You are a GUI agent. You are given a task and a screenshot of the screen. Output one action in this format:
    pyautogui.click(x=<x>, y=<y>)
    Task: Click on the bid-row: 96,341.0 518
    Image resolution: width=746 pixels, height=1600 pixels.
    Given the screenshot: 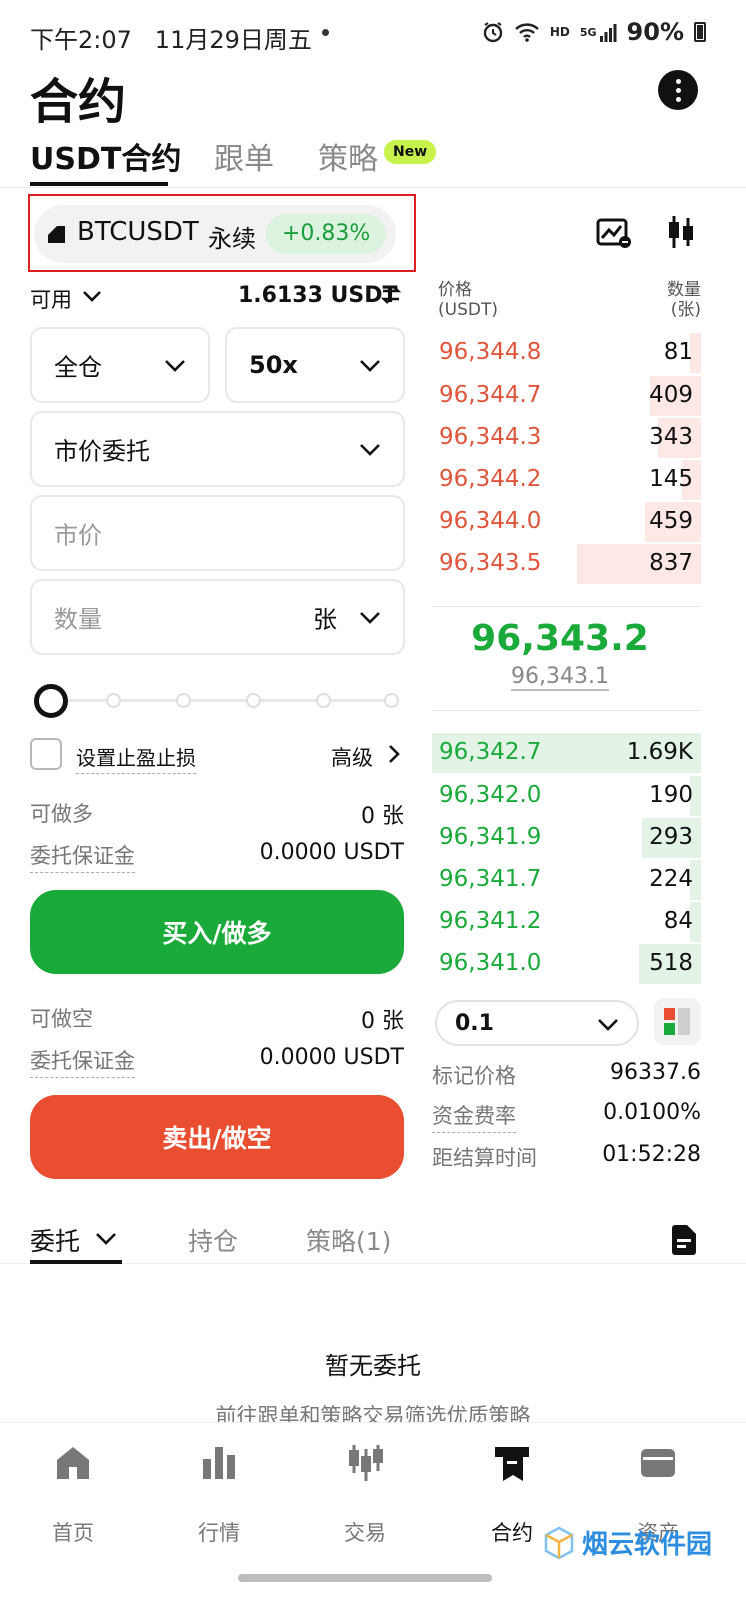 What is the action you would take?
    pyautogui.click(x=566, y=964)
    